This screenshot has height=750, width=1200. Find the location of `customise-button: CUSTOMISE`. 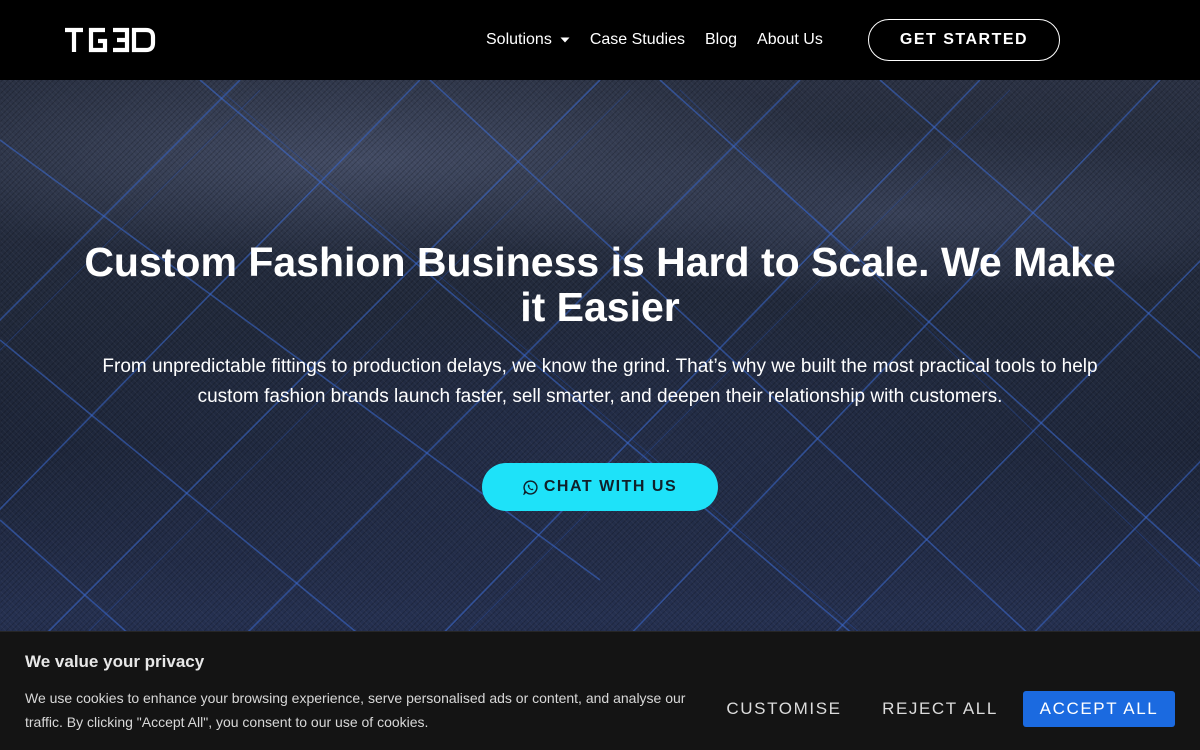

customise-button: CUSTOMISE is located at coordinates (784, 709).